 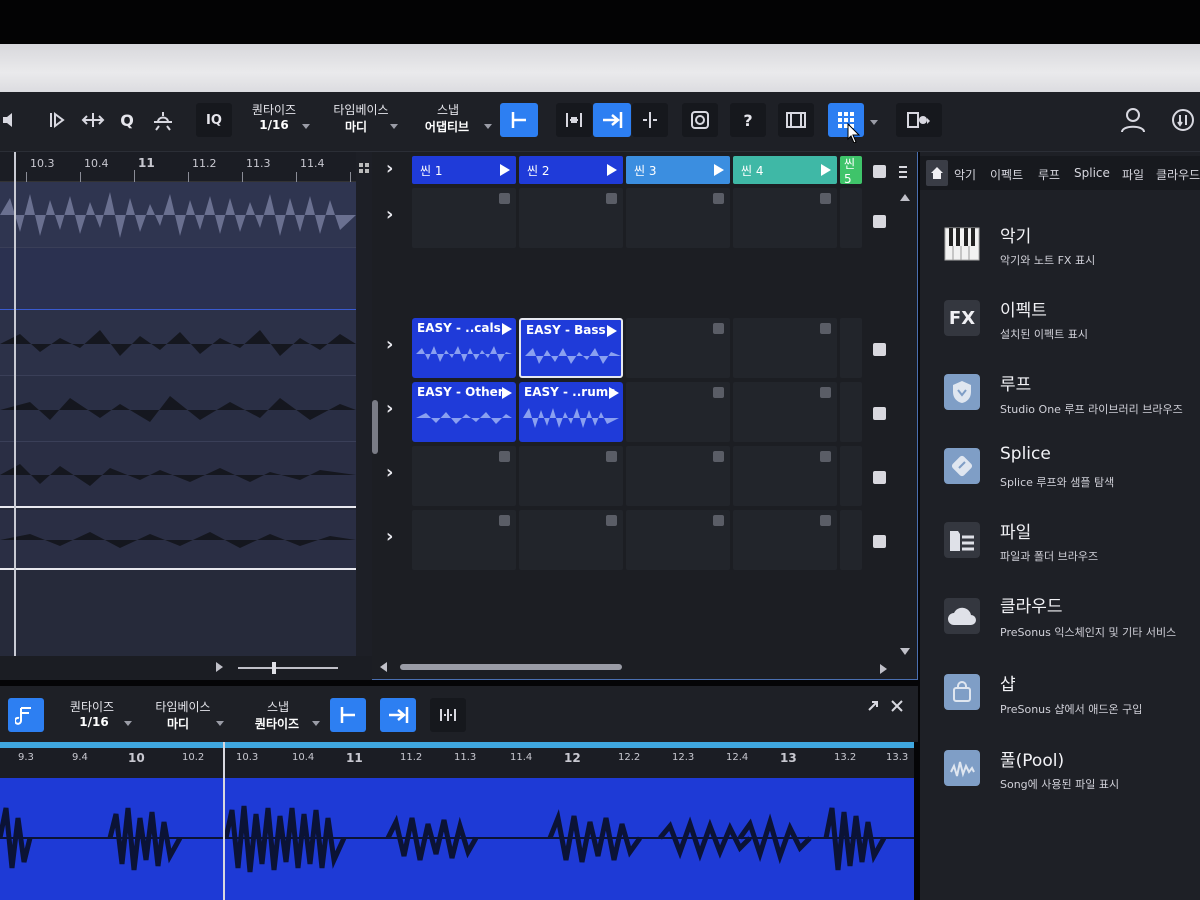 What do you see at coordinates (274, 668) in the screenshot?
I see `zoom-slider-handle` at bounding box center [274, 668].